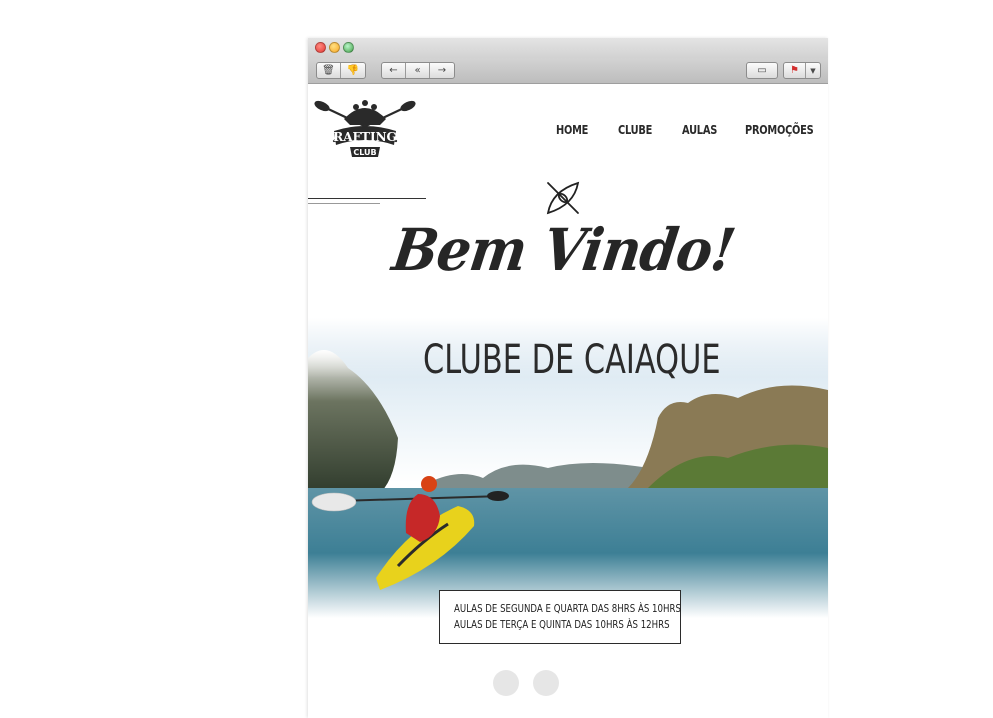 The height and width of the screenshot is (718, 993). I want to click on forward-icon: →, so click(442, 70).